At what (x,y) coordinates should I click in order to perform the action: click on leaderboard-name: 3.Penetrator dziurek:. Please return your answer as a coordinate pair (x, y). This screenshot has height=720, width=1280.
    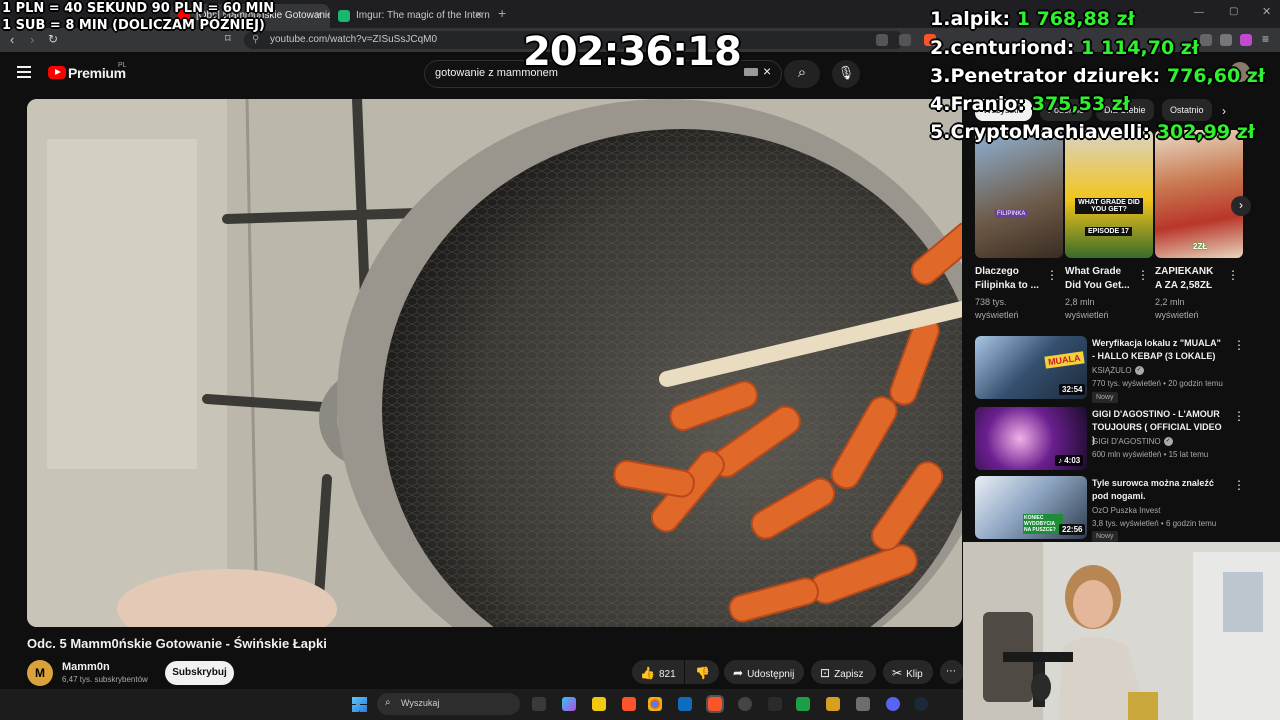
    Looking at the image, I should click on (1045, 76).